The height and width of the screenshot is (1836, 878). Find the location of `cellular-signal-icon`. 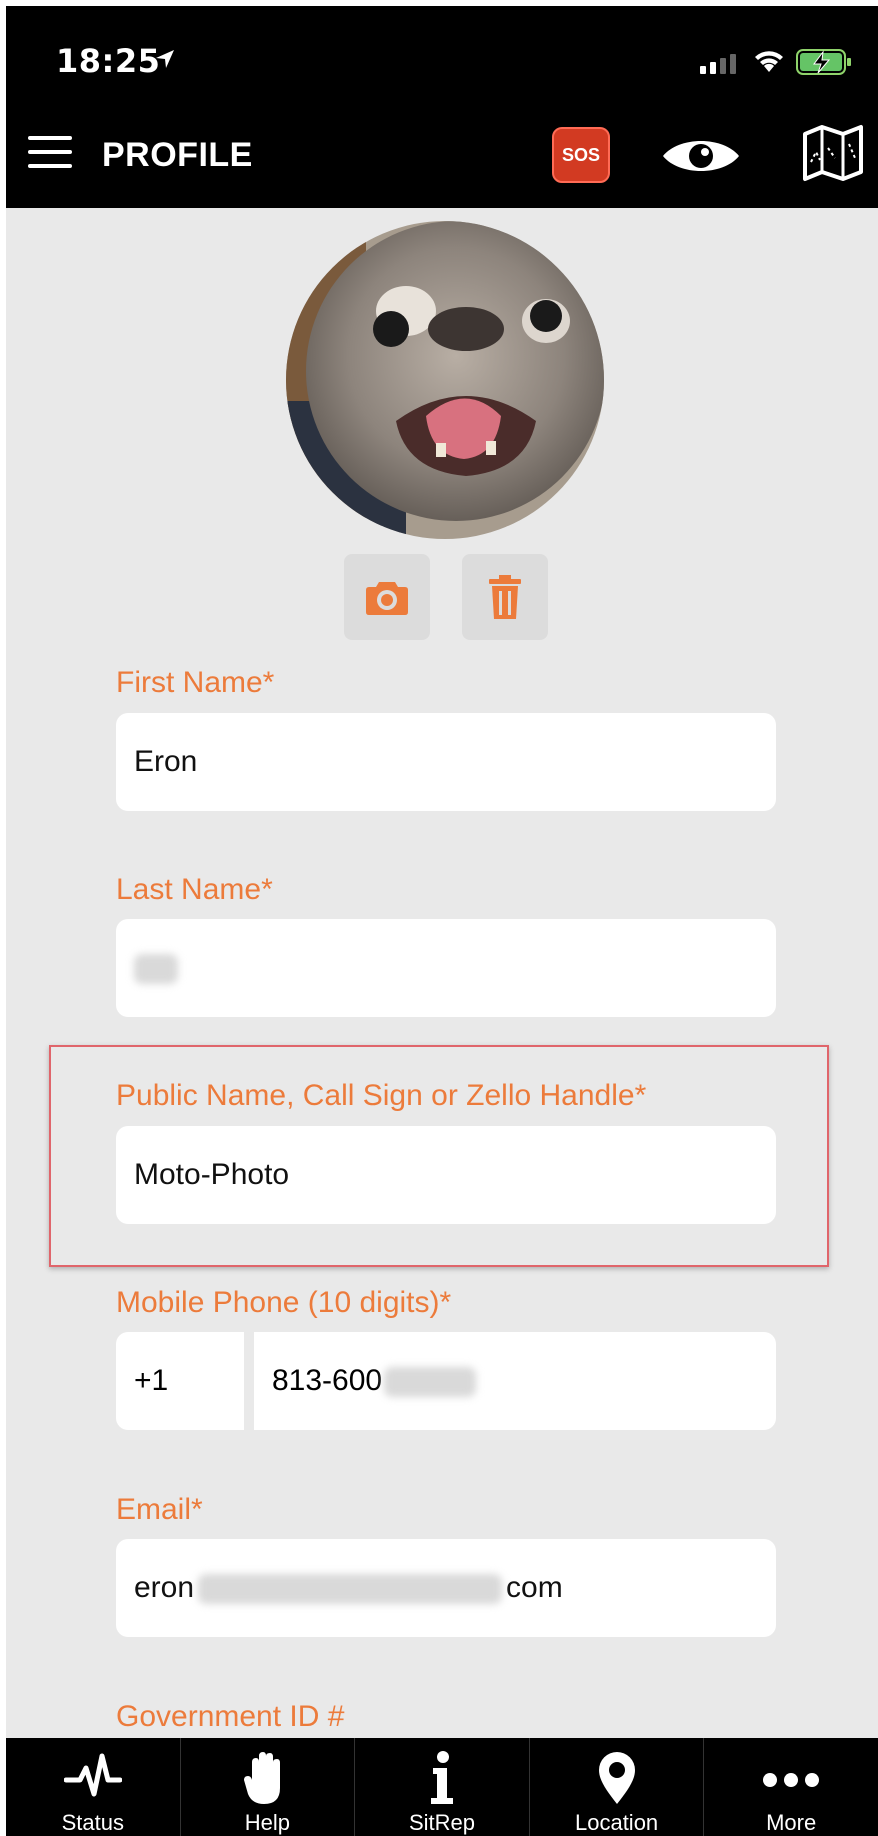

cellular-signal-icon is located at coordinates (718, 64).